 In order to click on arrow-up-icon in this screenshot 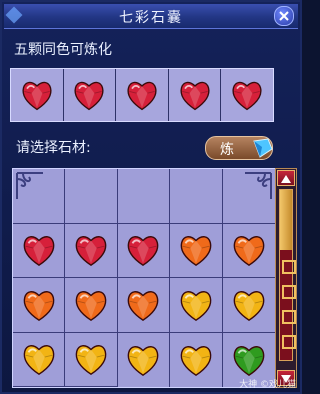, I will do `click(286, 179)`.